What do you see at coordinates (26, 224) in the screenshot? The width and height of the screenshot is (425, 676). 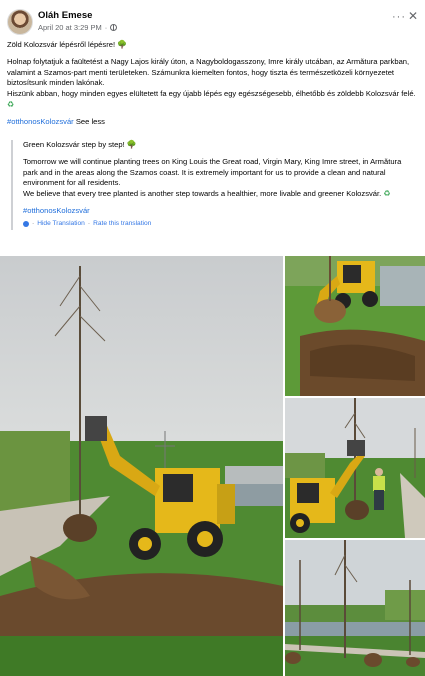 I see `translate-icon` at bounding box center [26, 224].